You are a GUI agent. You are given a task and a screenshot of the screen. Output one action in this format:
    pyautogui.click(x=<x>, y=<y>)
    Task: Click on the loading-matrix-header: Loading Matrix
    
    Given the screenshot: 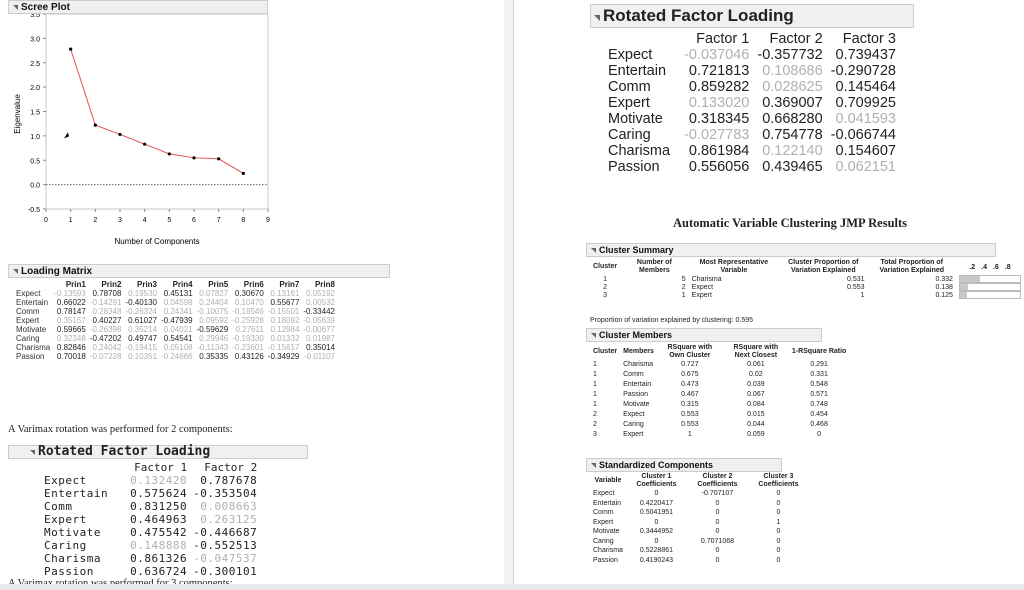 What is the action you would take?
    pyautogui.click(x=199, y=271)
    